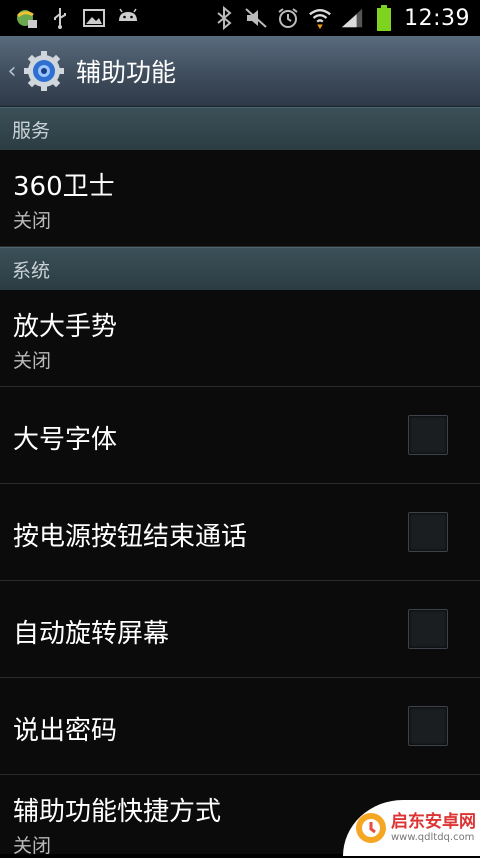 Image resolution: width=480 pixels, height=858 pixels. I want to click on list-item-power-ends-call: 按电源按钮结束通话, so click(240, 532).